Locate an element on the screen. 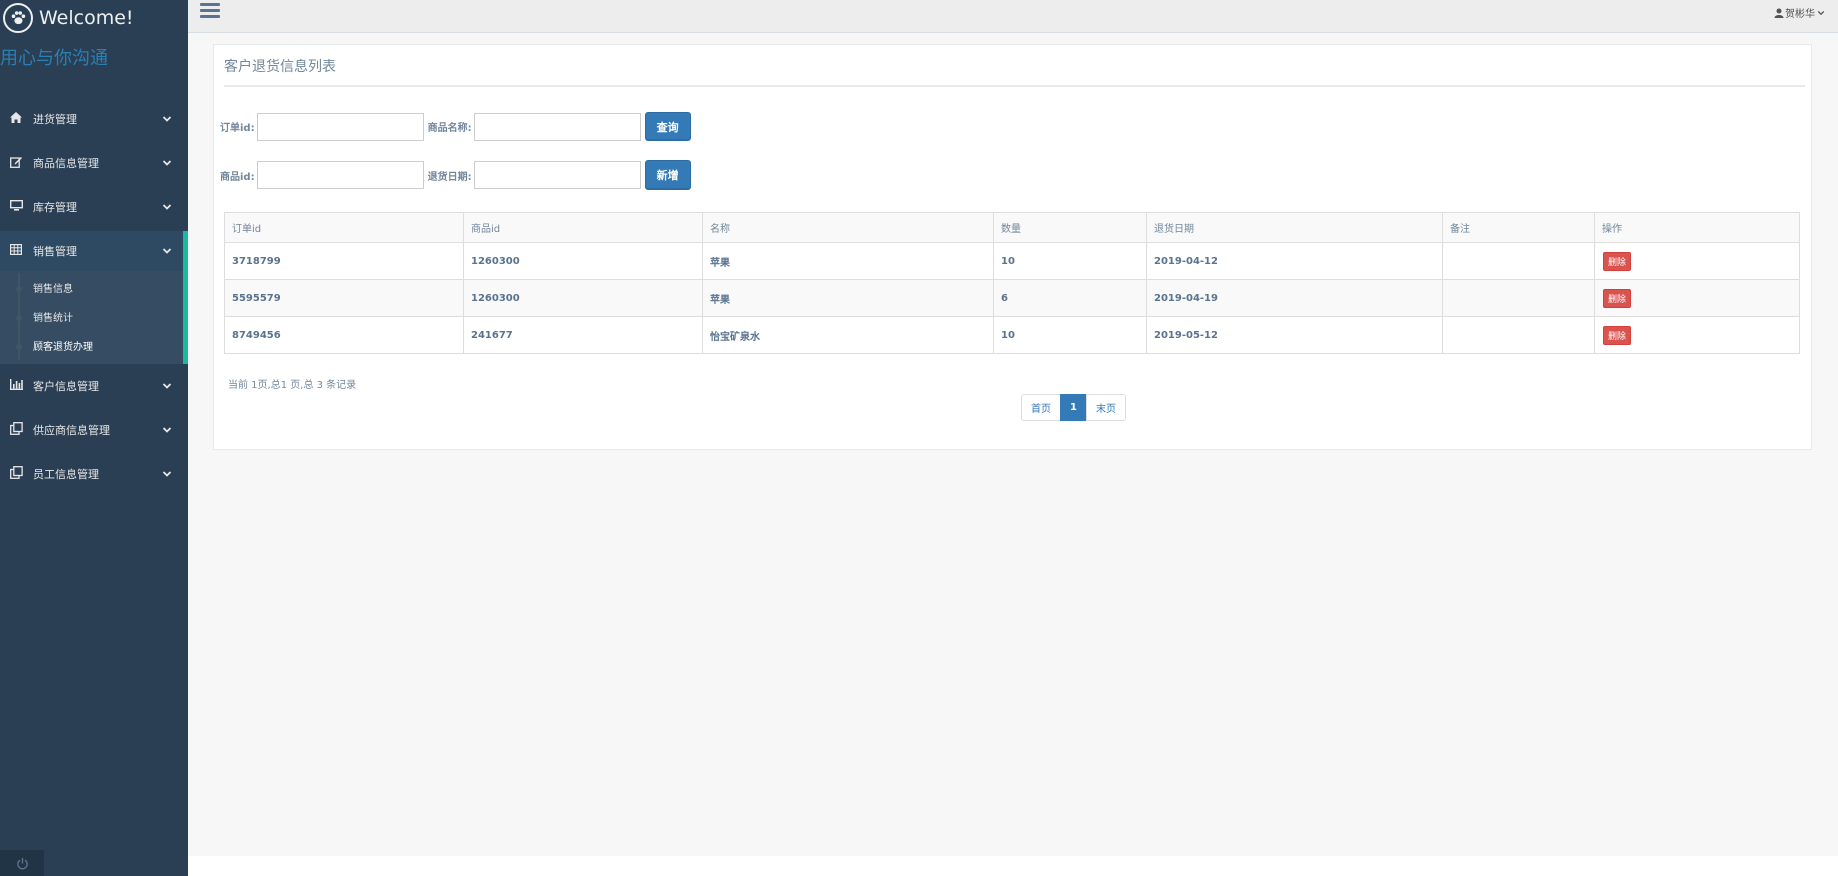 The image size is (1838, 876). sidebar-item-label: 供应商信息管理 is located at coordinates (71, 430).